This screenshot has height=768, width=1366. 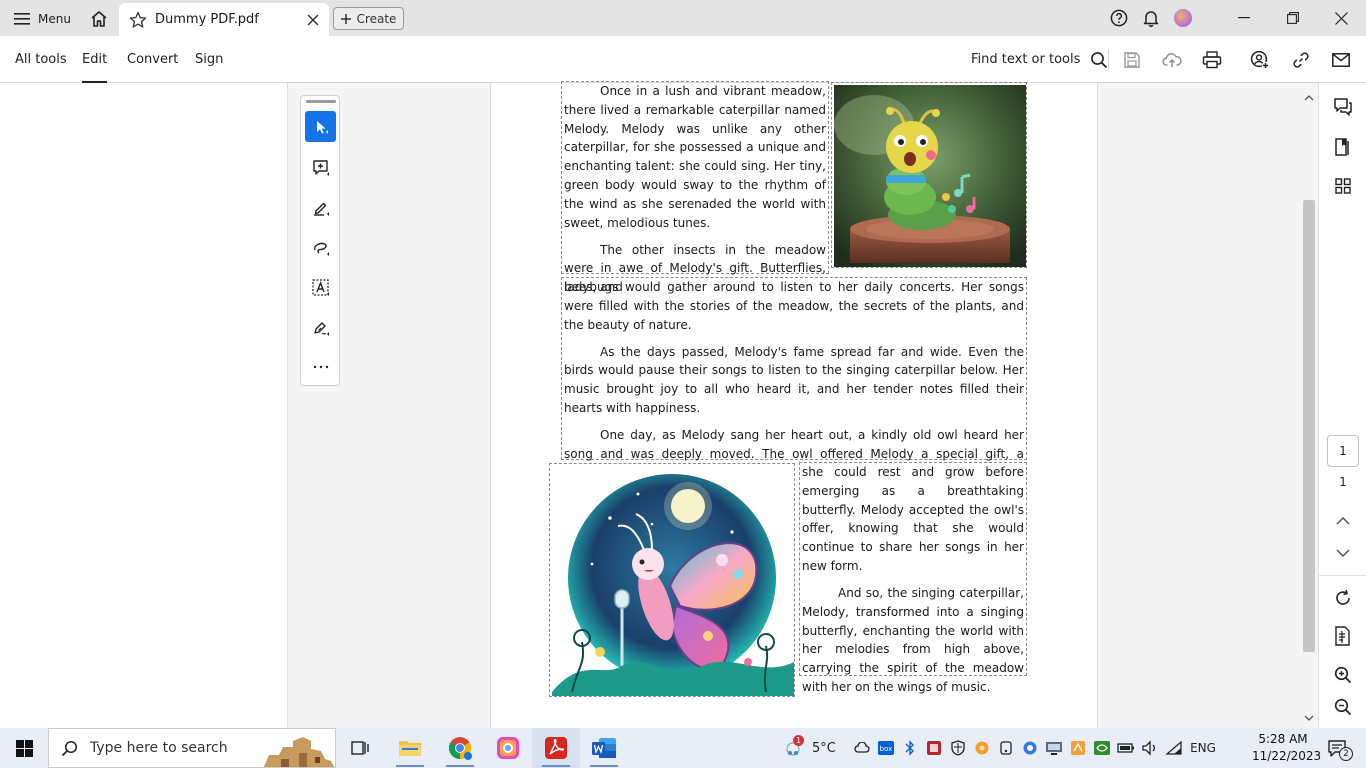 I want to click on close-tab-icon, so click(x=313, y=19).